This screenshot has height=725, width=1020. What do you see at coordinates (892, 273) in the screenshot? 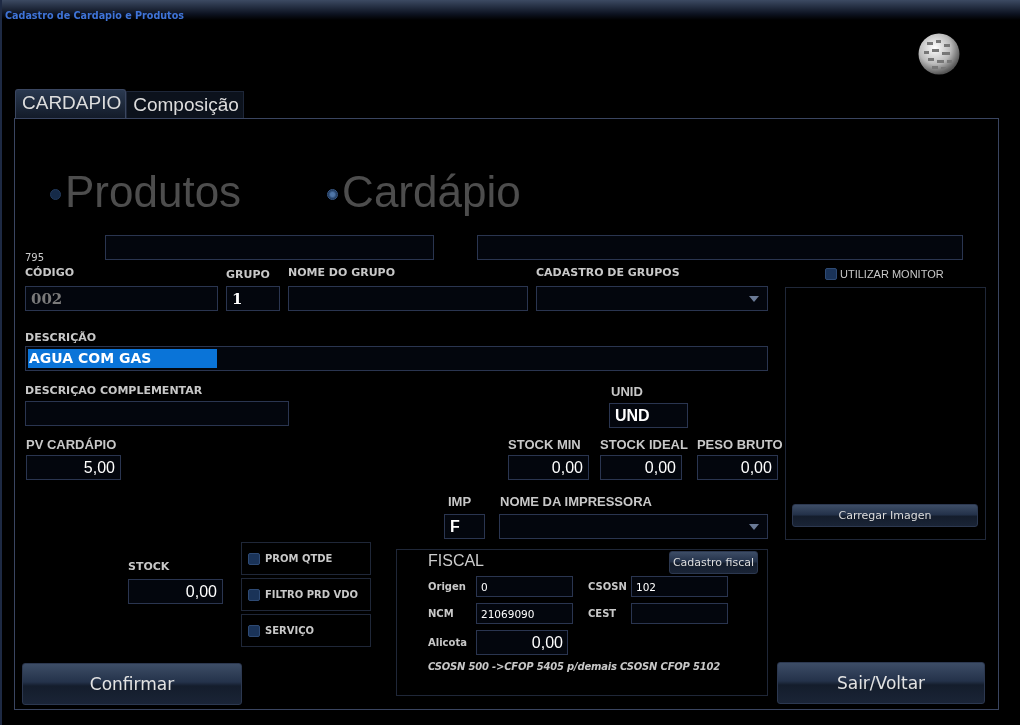
I see `checkbox-label: UTILIZAR MONITOR` at bounding box center [892, 273].